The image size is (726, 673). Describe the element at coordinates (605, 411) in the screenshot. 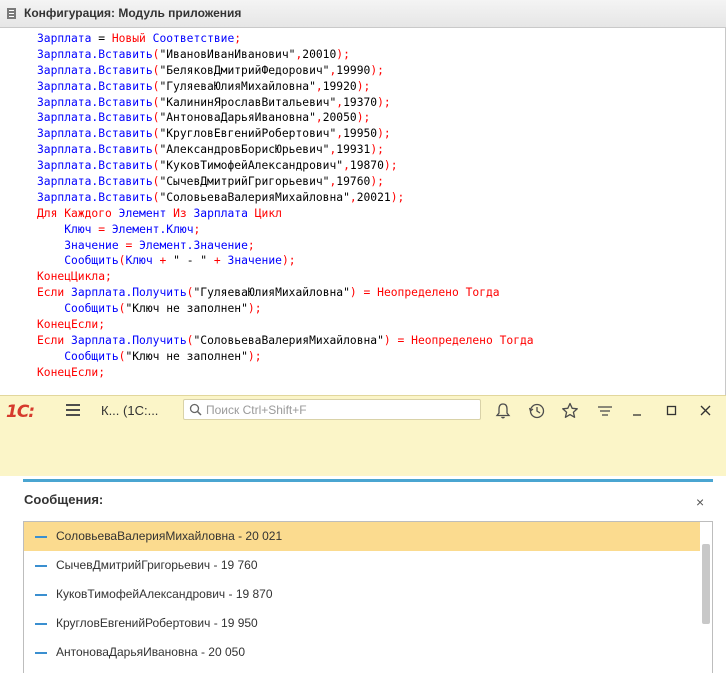

I see `functions-menu-icon` at that location.